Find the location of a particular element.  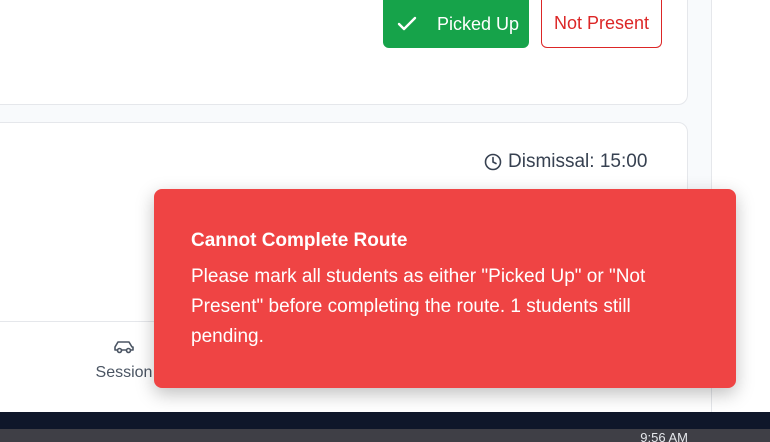

dismissal-time: Dismissal: 15:00 is located at coordinates (565, 162).